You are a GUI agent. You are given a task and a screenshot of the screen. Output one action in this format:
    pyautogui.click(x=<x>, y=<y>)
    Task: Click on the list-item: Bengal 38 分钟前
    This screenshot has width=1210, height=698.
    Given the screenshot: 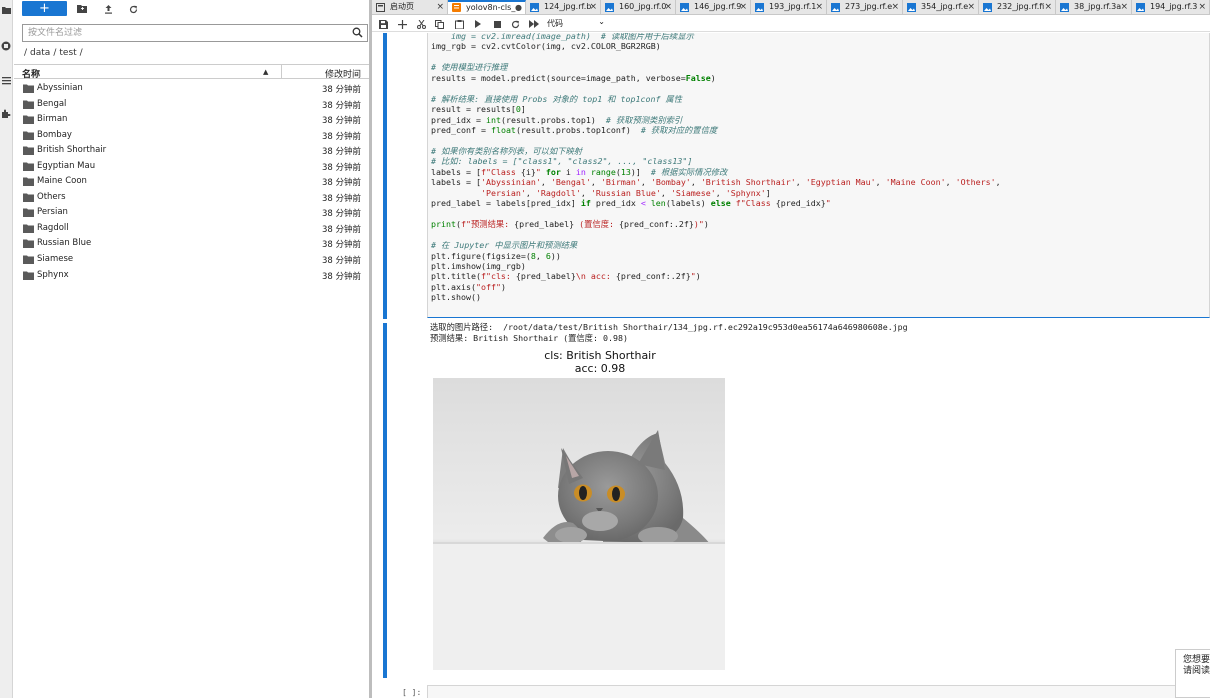 What is the action you would take?
    pyautogui.click(x=191, y=105)
    